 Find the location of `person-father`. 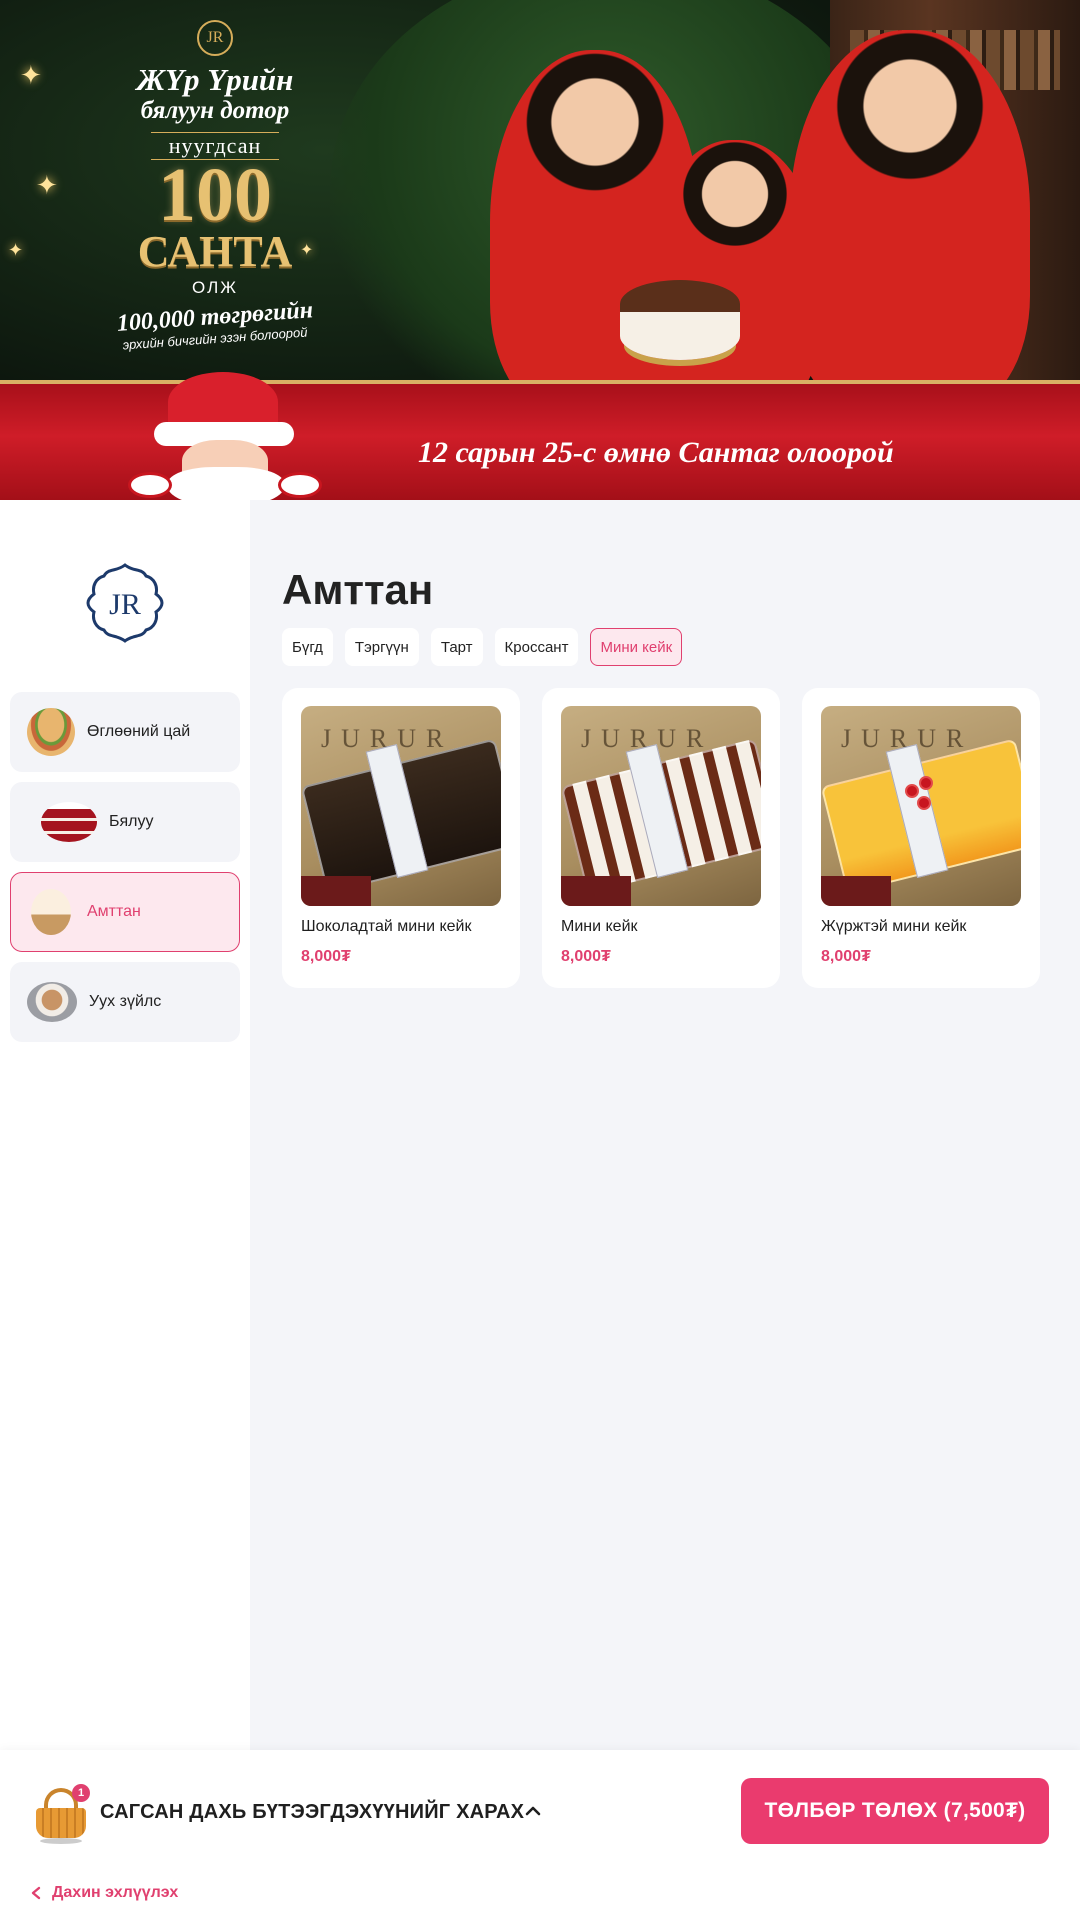

person-father is located at coordinates (910, 220).